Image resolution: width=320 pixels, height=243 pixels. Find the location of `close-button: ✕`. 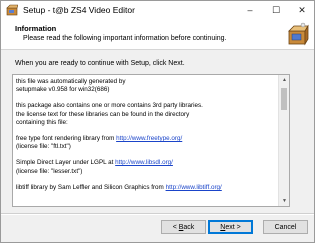

close-button: ✕ is located at coordinates (302, 10).